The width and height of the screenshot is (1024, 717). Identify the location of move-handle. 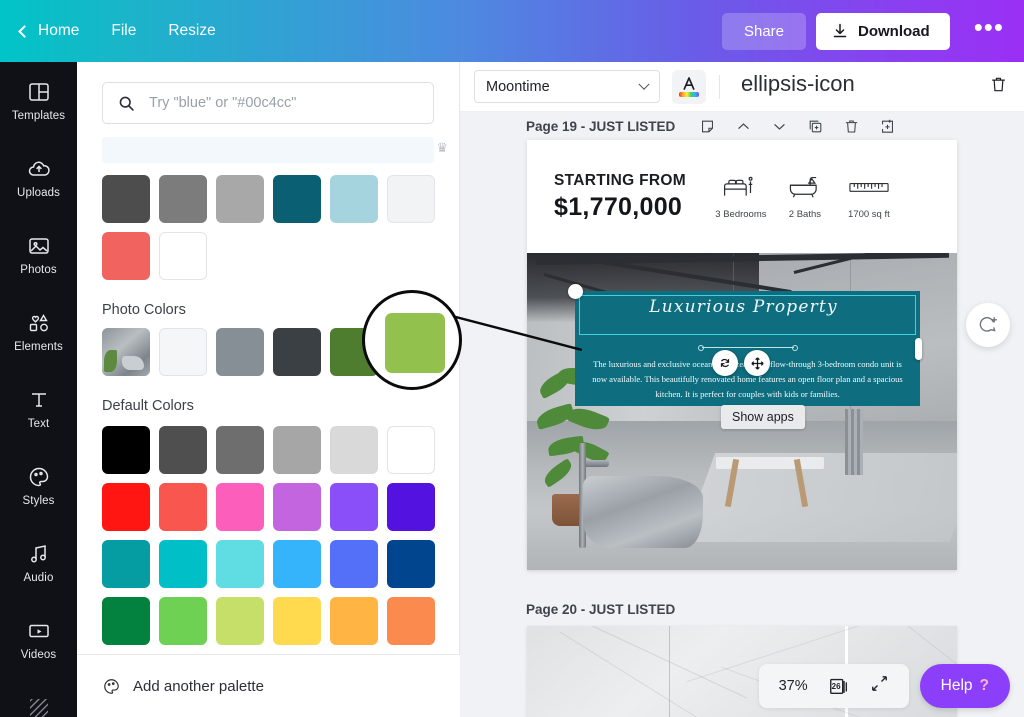
(757, 363).